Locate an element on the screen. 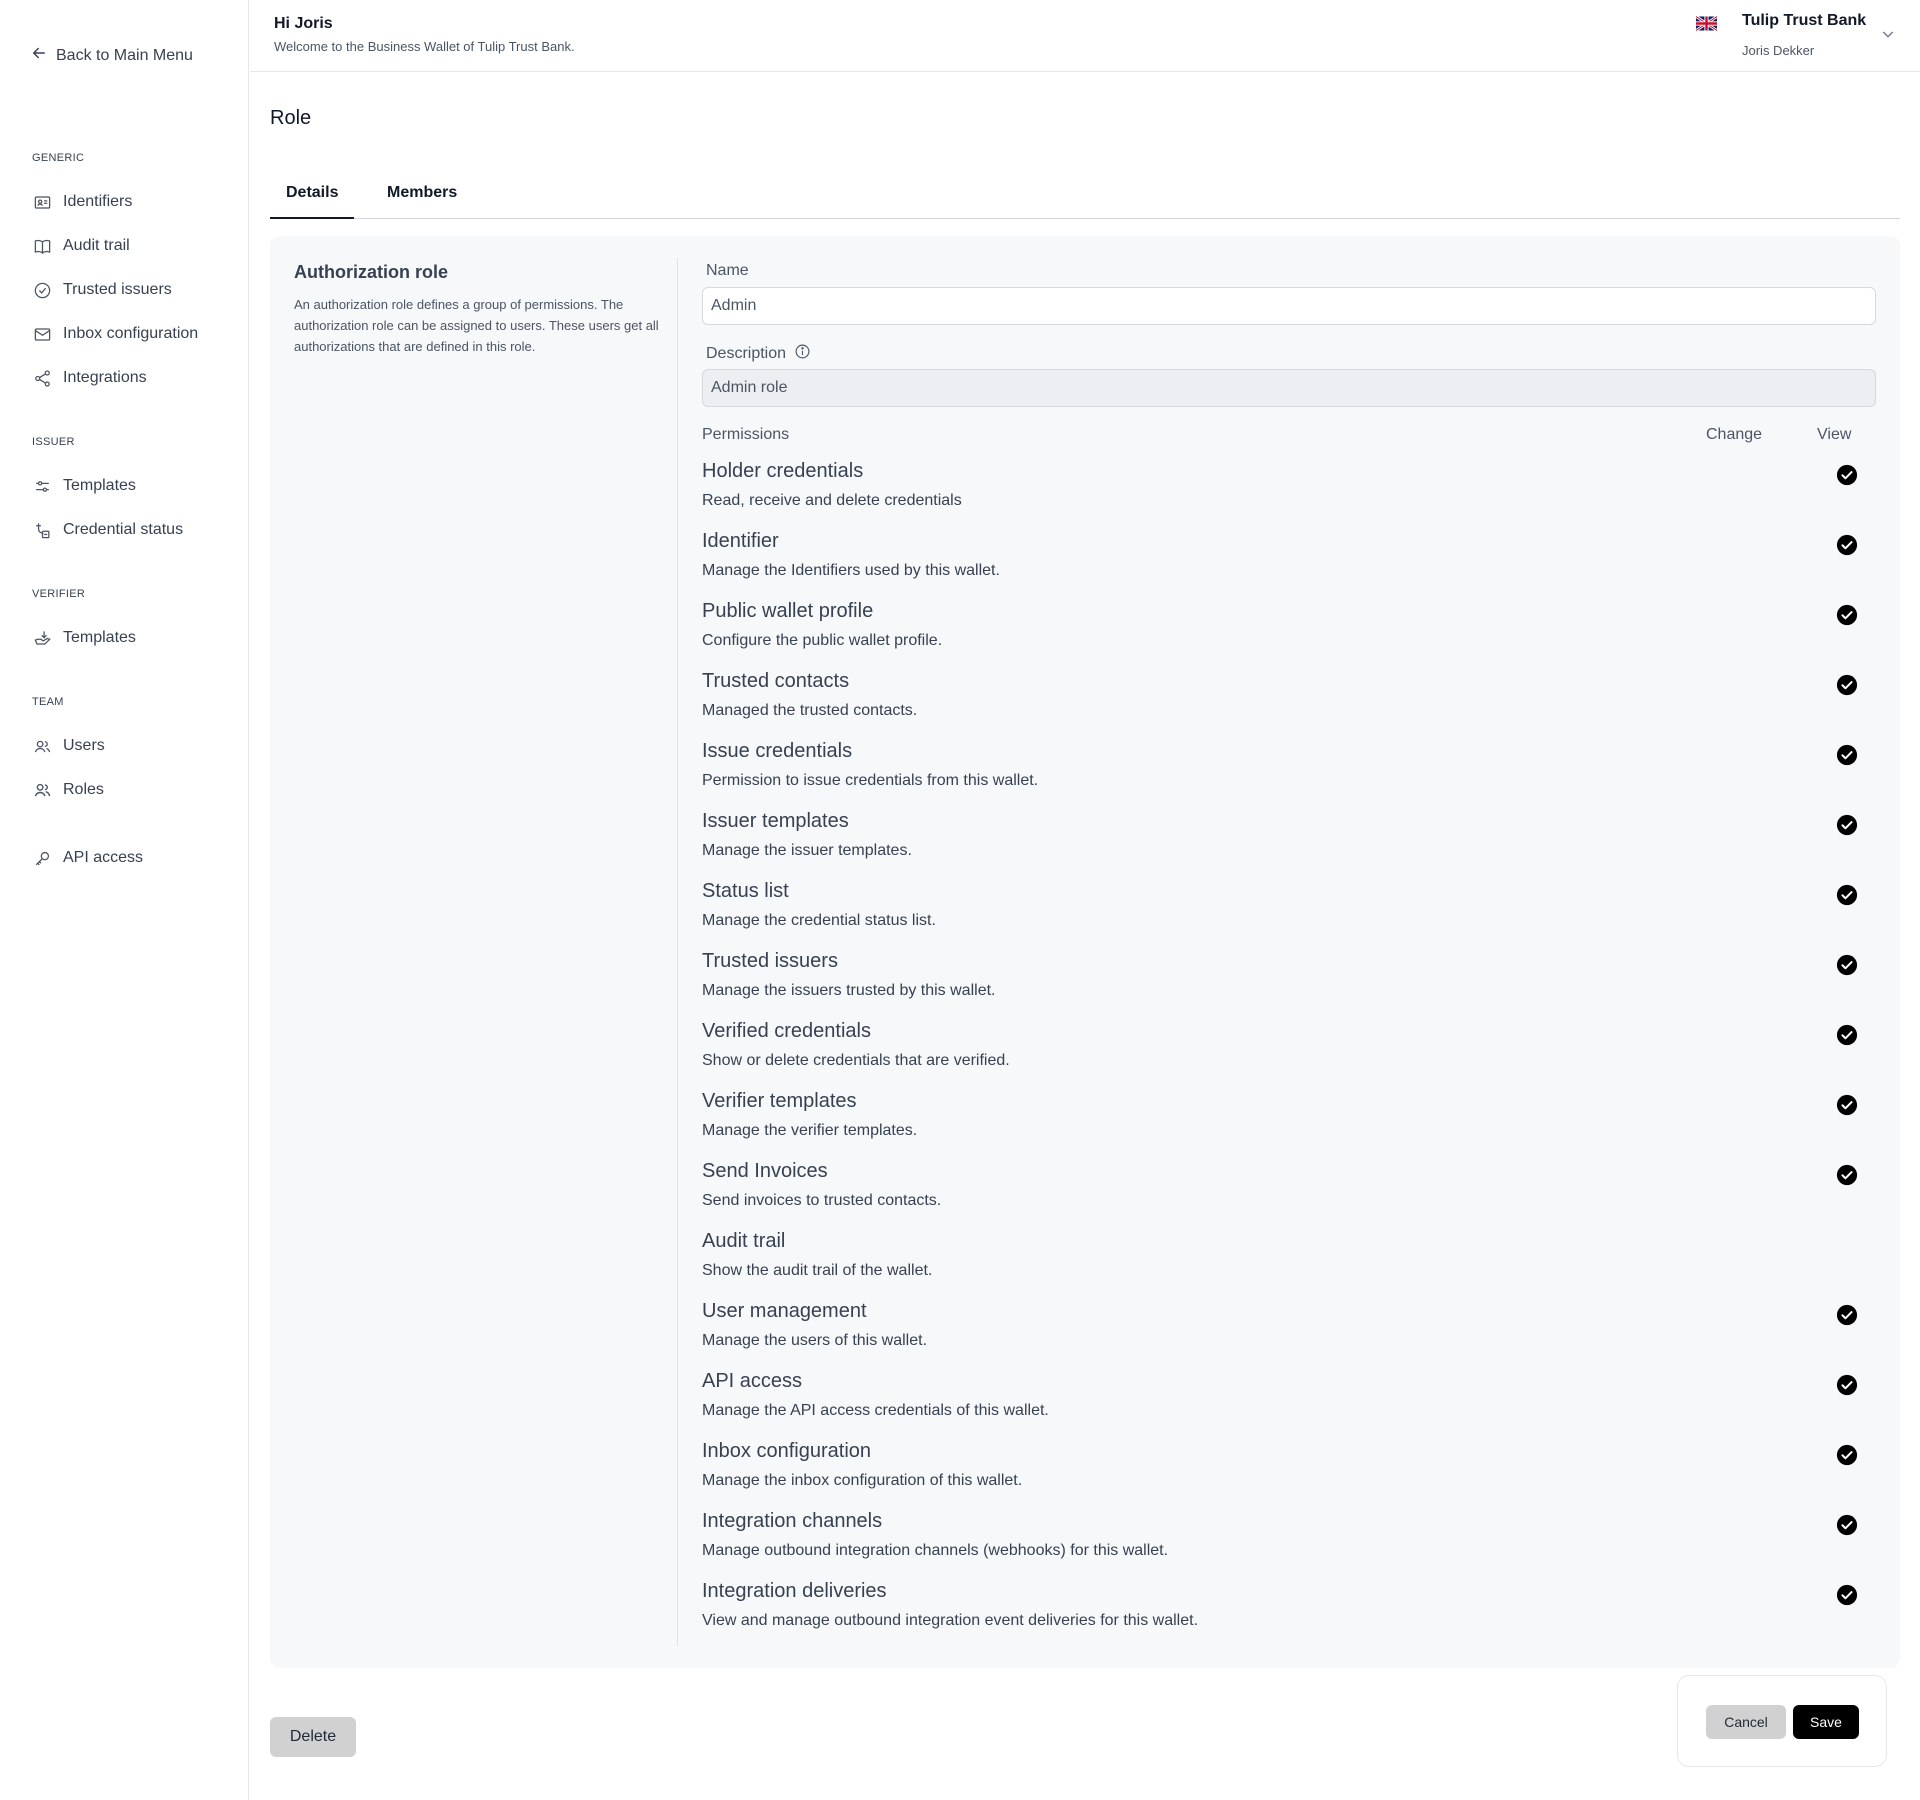 The height and width of the screenshot is (1800, 1920). tab-details: Details is located at coordinates (312, 197).